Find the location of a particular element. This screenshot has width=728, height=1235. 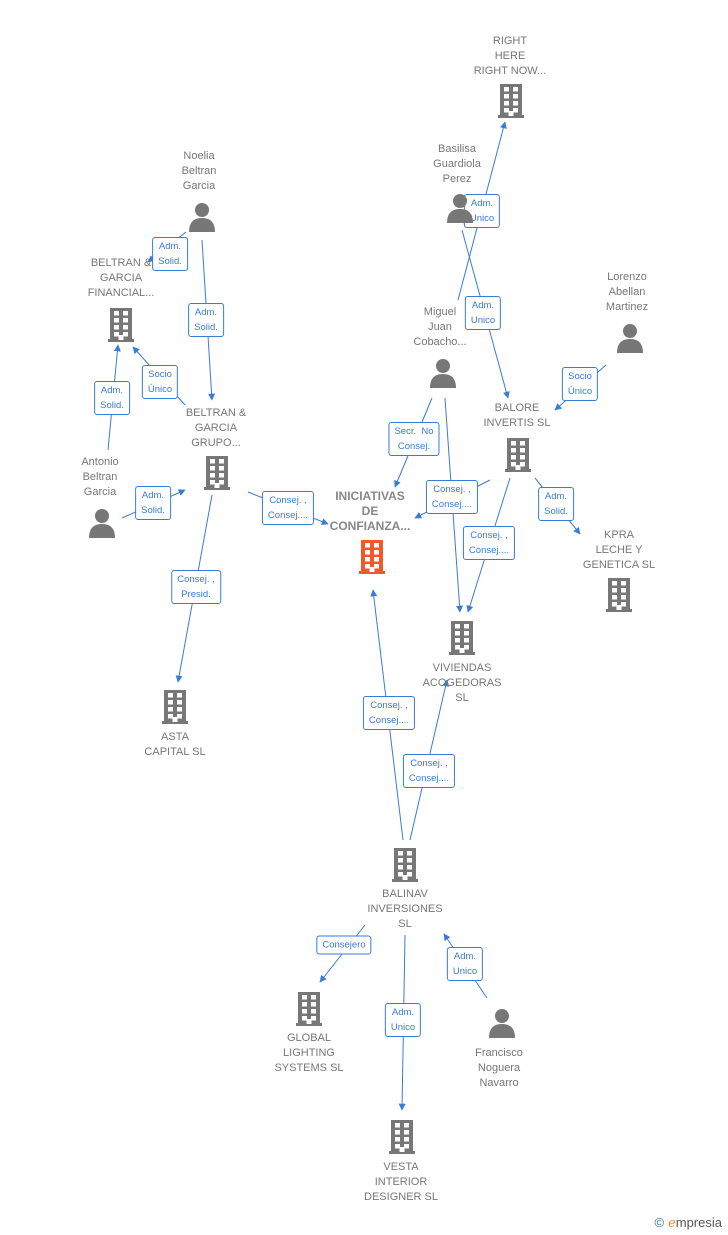

node-label-global: GLOBAL LIGHTING SYSTEMS SL is located at coordinates (309, 1053).